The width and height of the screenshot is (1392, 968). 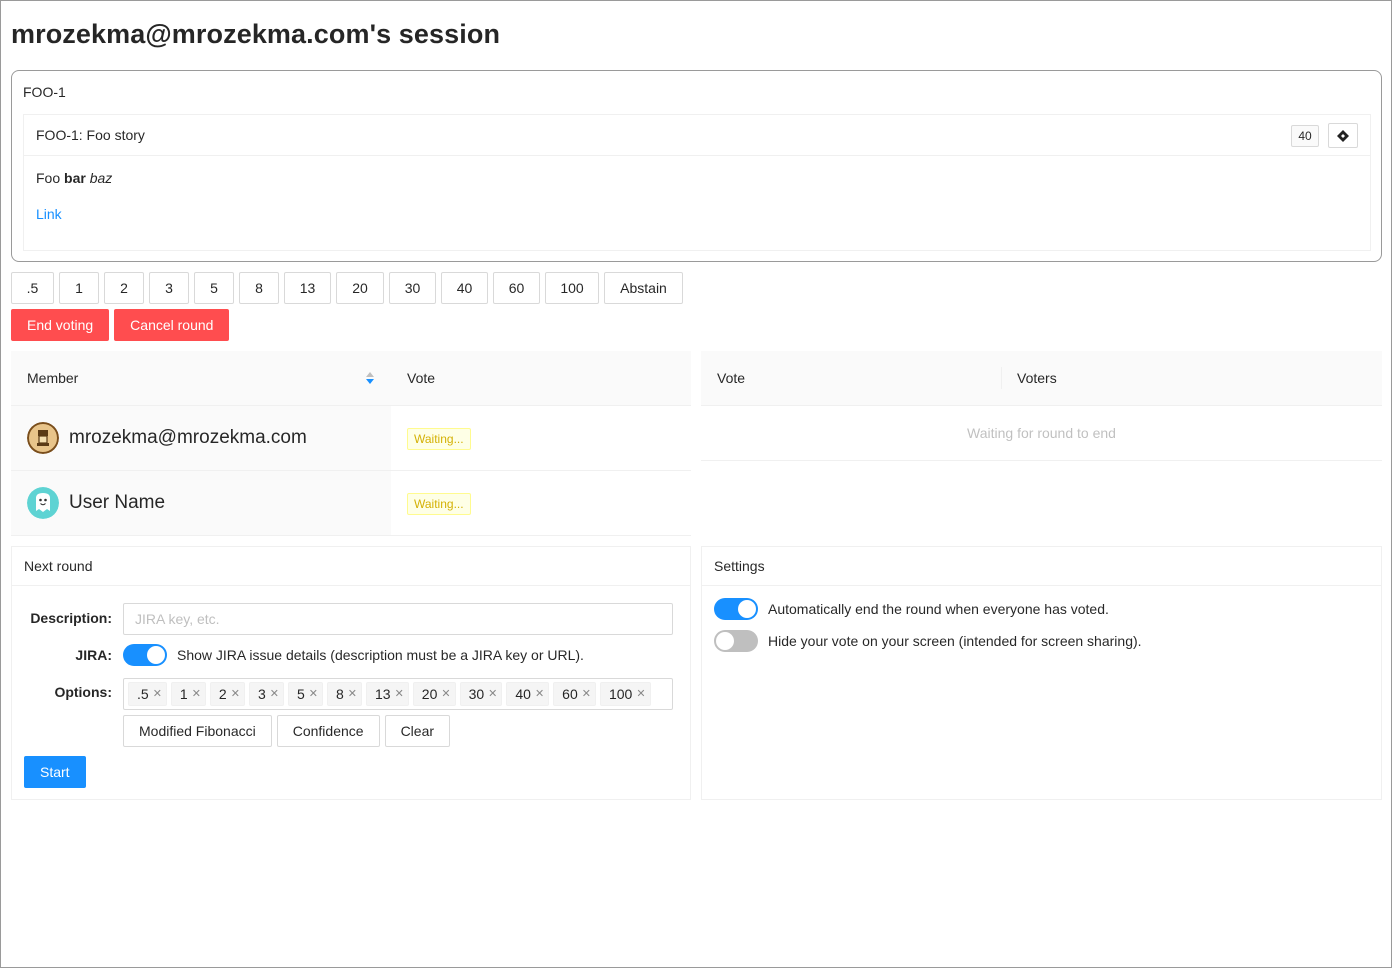 I want to click on story-key: FOO-1, so click(x=44, y=92).